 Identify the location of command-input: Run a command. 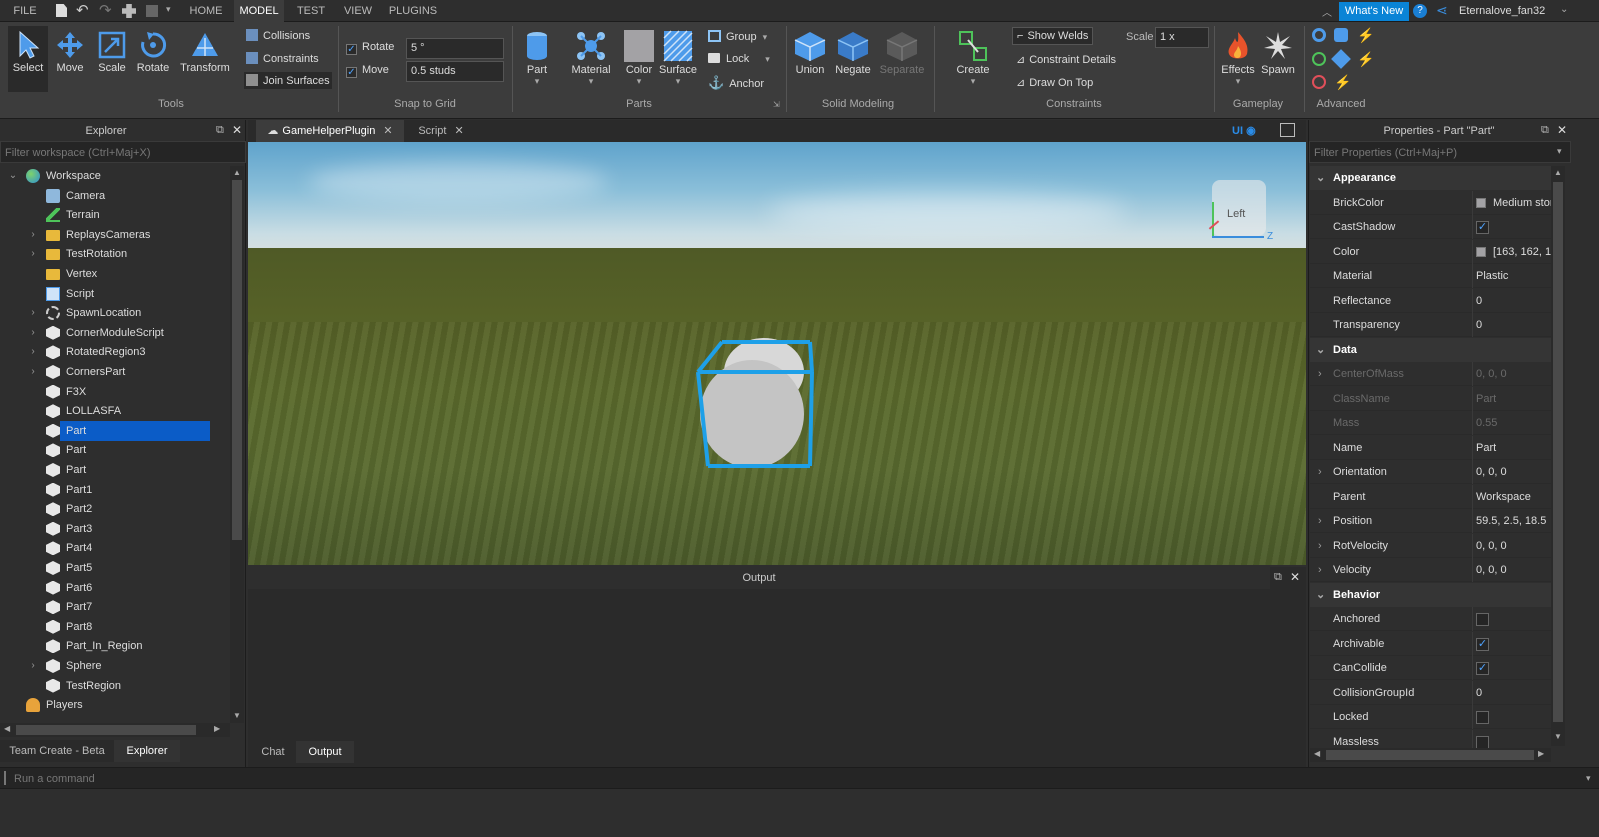
(794, 779).